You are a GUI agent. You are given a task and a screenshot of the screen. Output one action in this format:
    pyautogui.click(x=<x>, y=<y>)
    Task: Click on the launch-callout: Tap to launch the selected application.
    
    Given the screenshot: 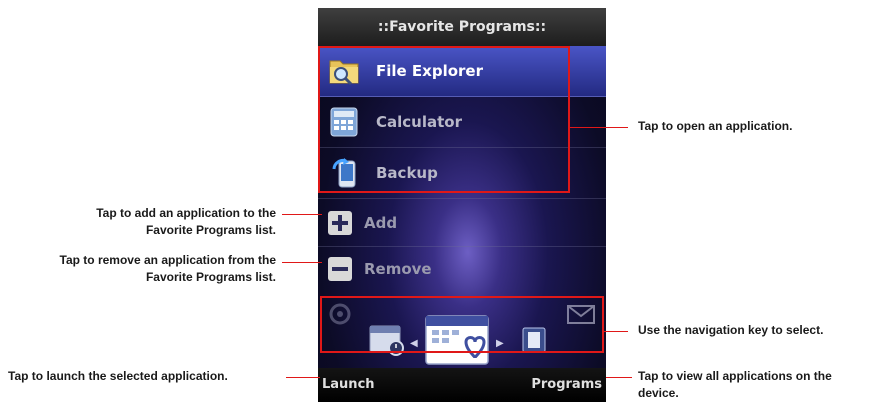 What is the action you would take?
    pyautogui.click(x=118, y=376)
    